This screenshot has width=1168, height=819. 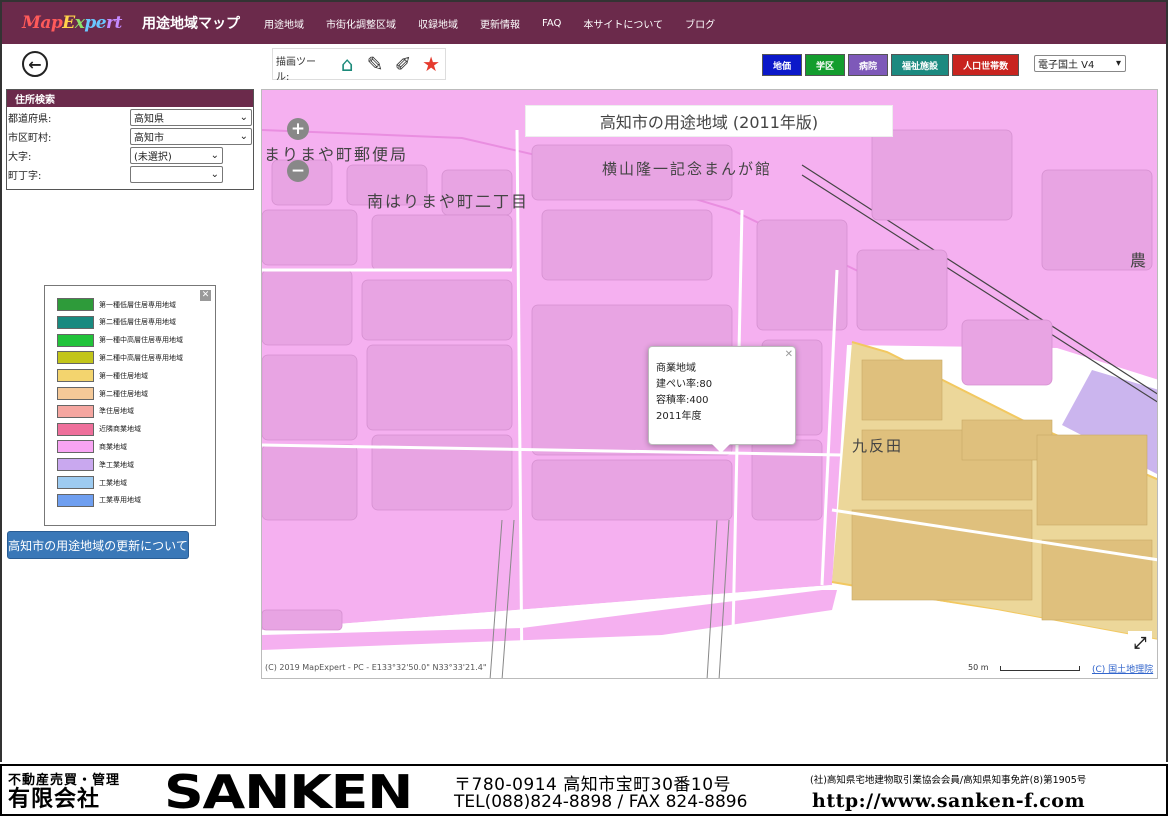 What do you see at coordinates (95, 411) in the screenshot?
I see `legend-item: 準住居地域` at bounding box center [95, 411].